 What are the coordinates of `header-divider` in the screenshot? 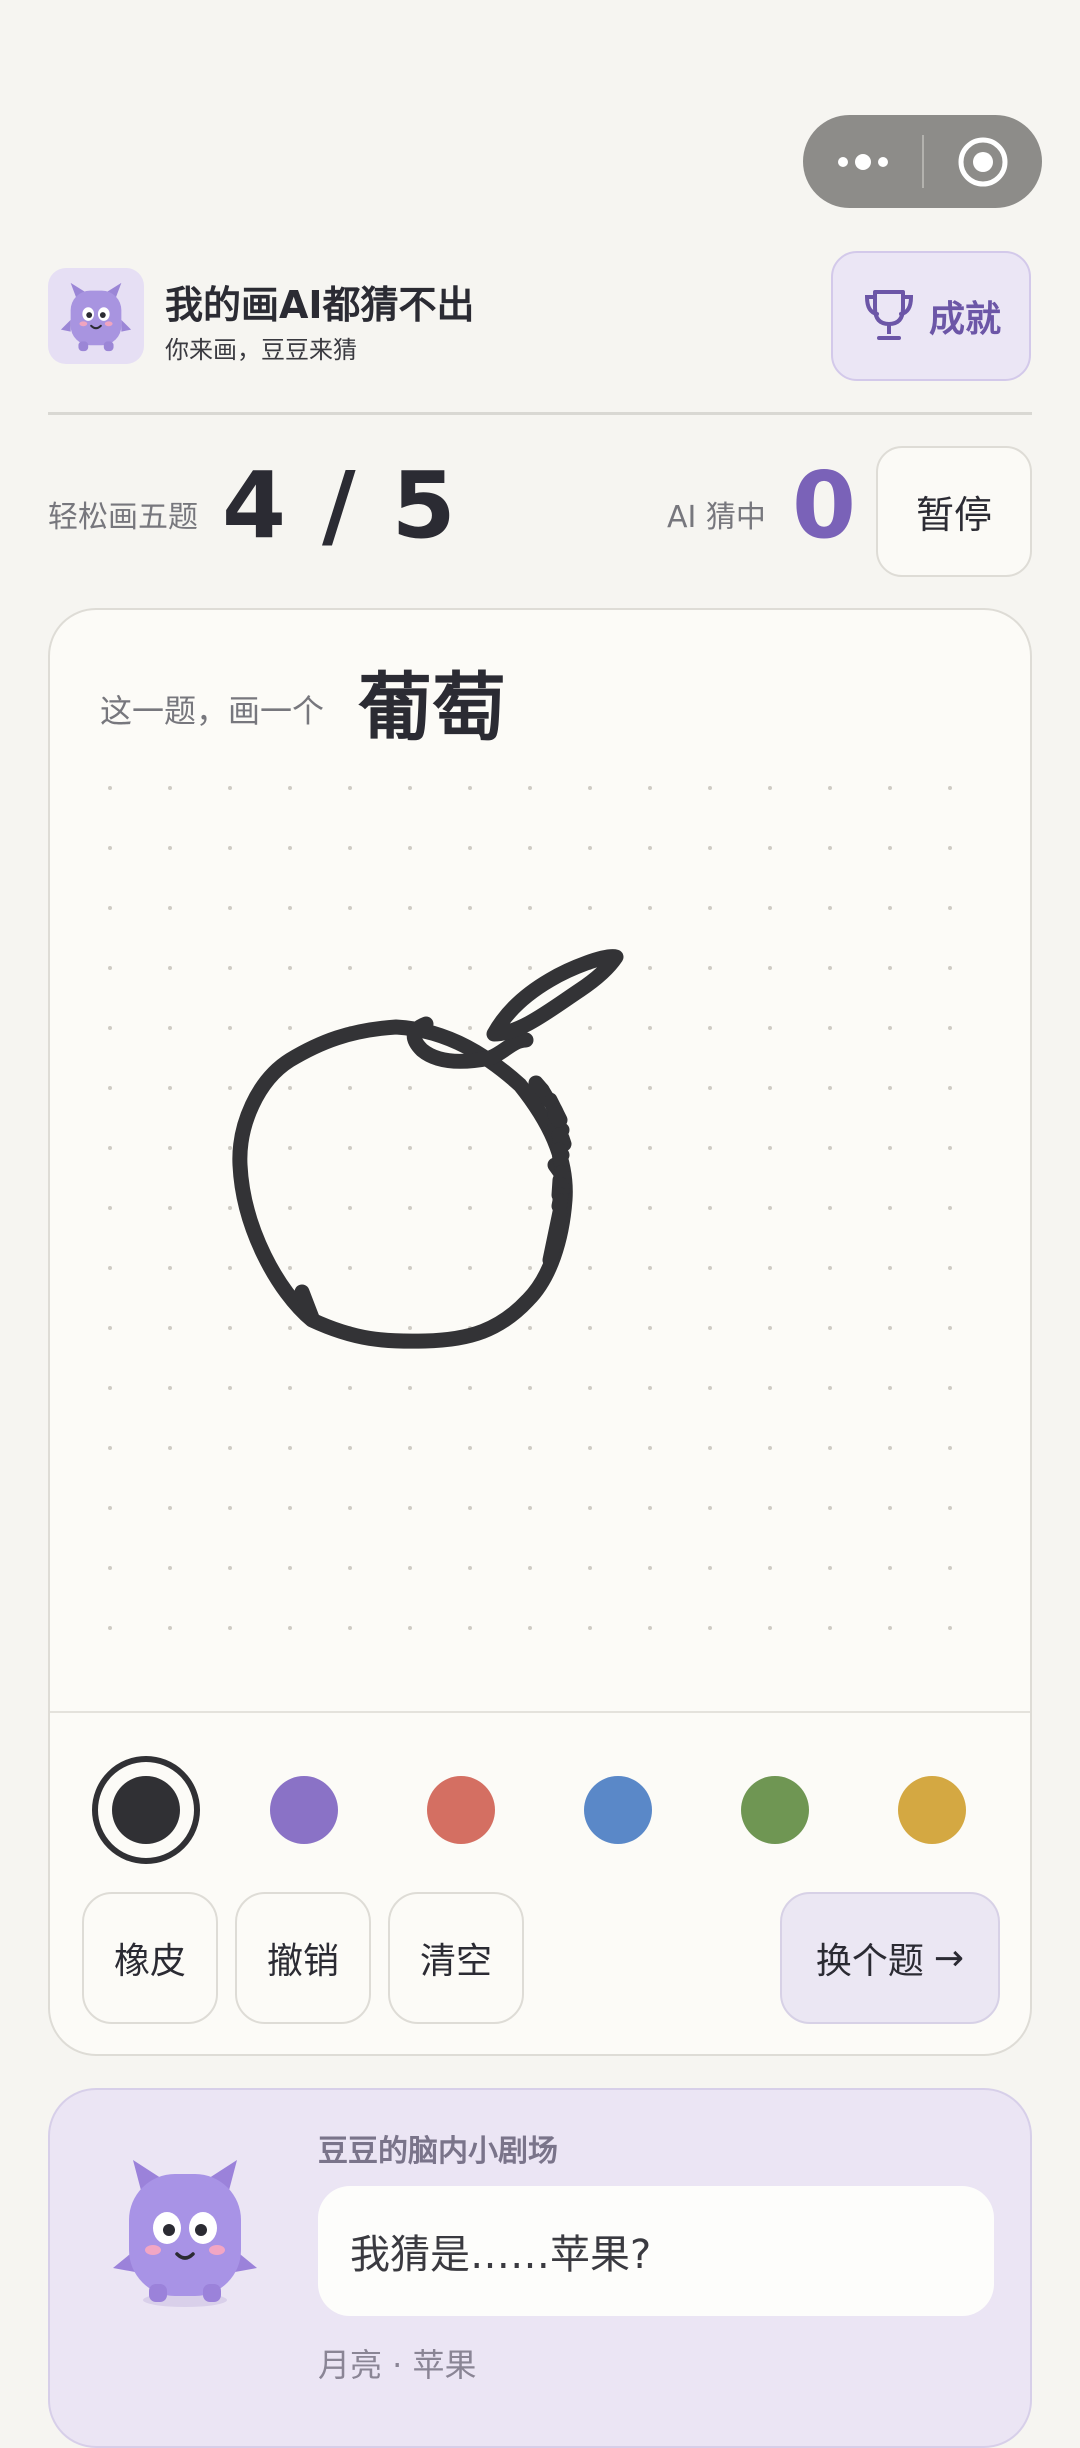 It's located at (540, 413).